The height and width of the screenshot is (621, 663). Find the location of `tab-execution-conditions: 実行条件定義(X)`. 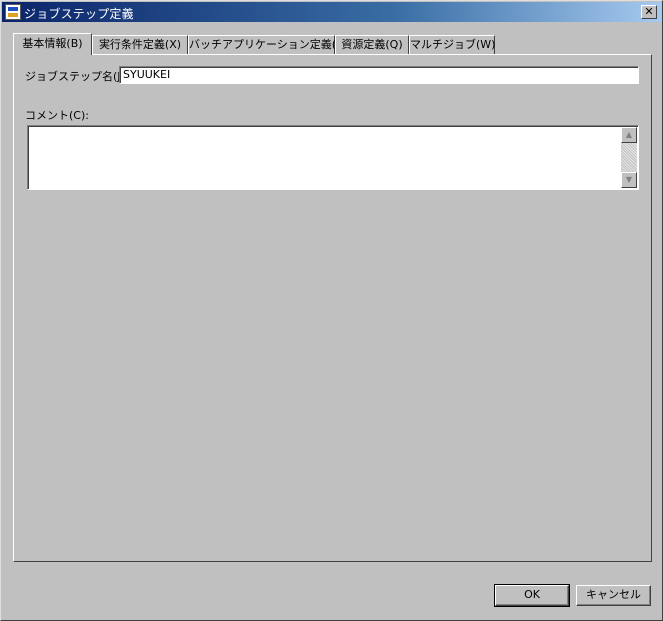

tab-execution-conditions: 実行条件定義(X) is located at coordinates (140, 44).